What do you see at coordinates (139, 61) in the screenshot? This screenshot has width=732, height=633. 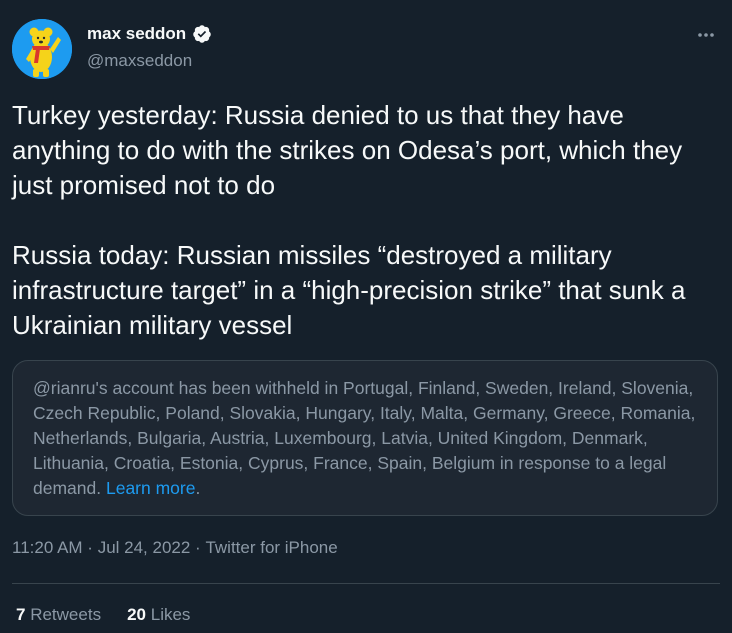 I see `author-handle: @maxseddon` at bounding box center [139, 61].